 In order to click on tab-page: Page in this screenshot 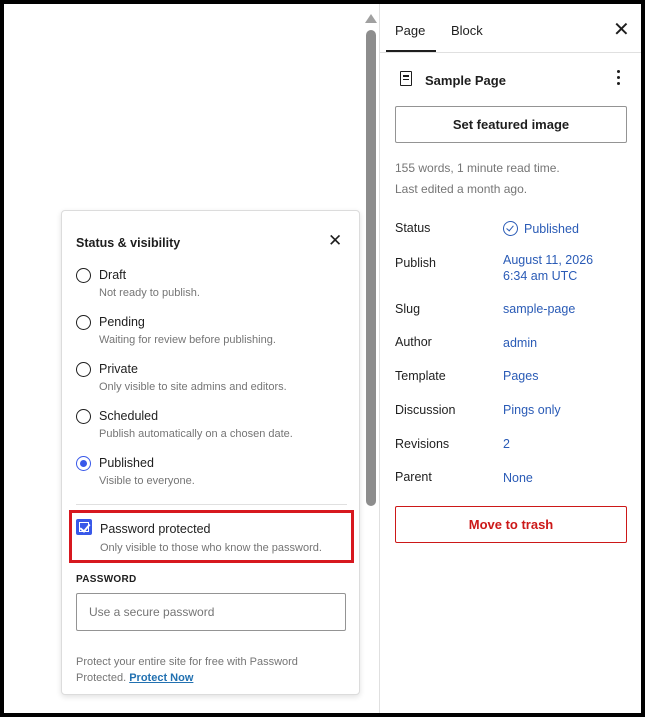, I will do `click(410, 30)`.